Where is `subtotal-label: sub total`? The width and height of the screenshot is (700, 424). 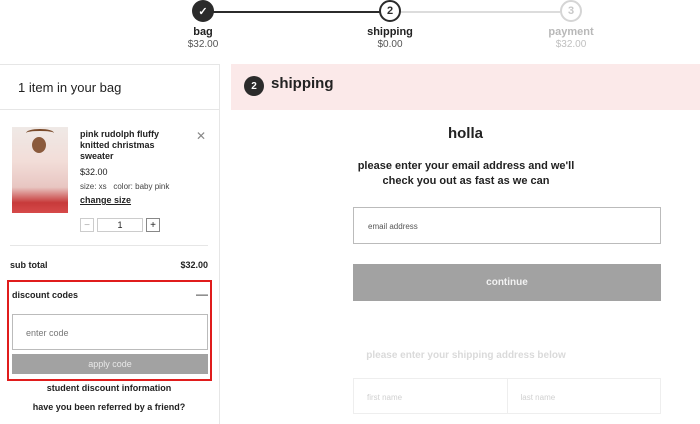
subtotal-label: sub total is located at coordinates (29, 265).